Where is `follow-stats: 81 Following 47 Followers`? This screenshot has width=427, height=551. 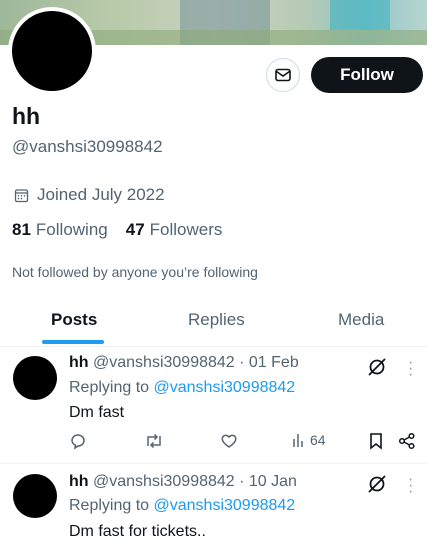 follow-stats: 81 Following 47 Followers is located at coordinates (117, 230).